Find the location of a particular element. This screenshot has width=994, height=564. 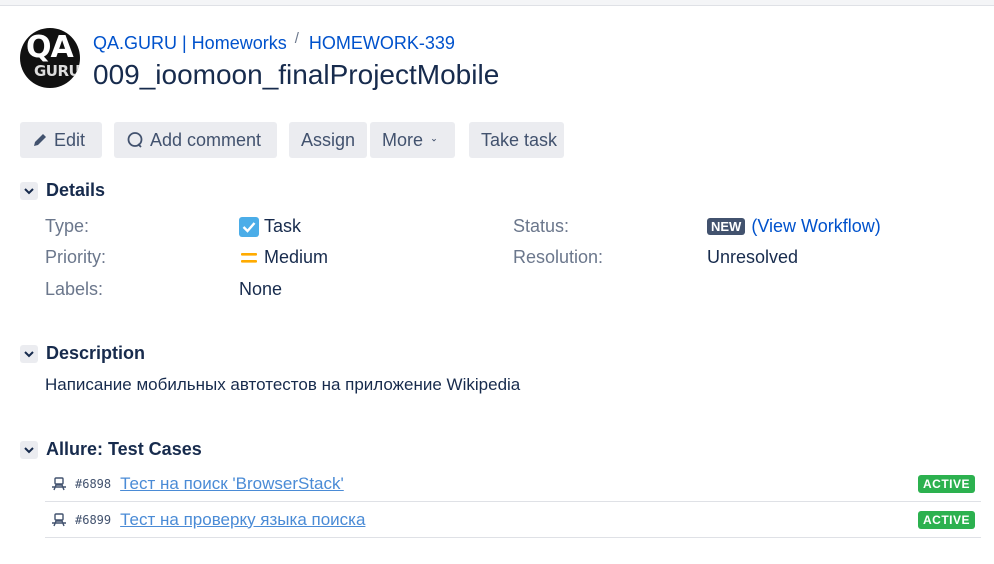

allure-section-toggle: Allure: Test Cases is located at coordinates (111, 449).